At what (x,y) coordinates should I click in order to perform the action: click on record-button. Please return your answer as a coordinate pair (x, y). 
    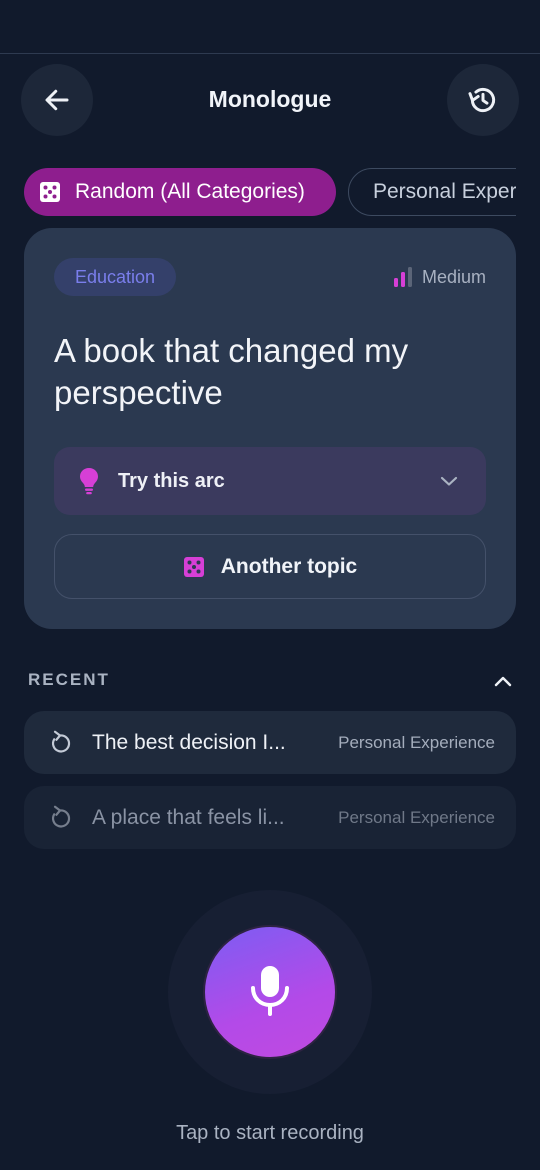
    Looking at the image, I should click on (270, 992).